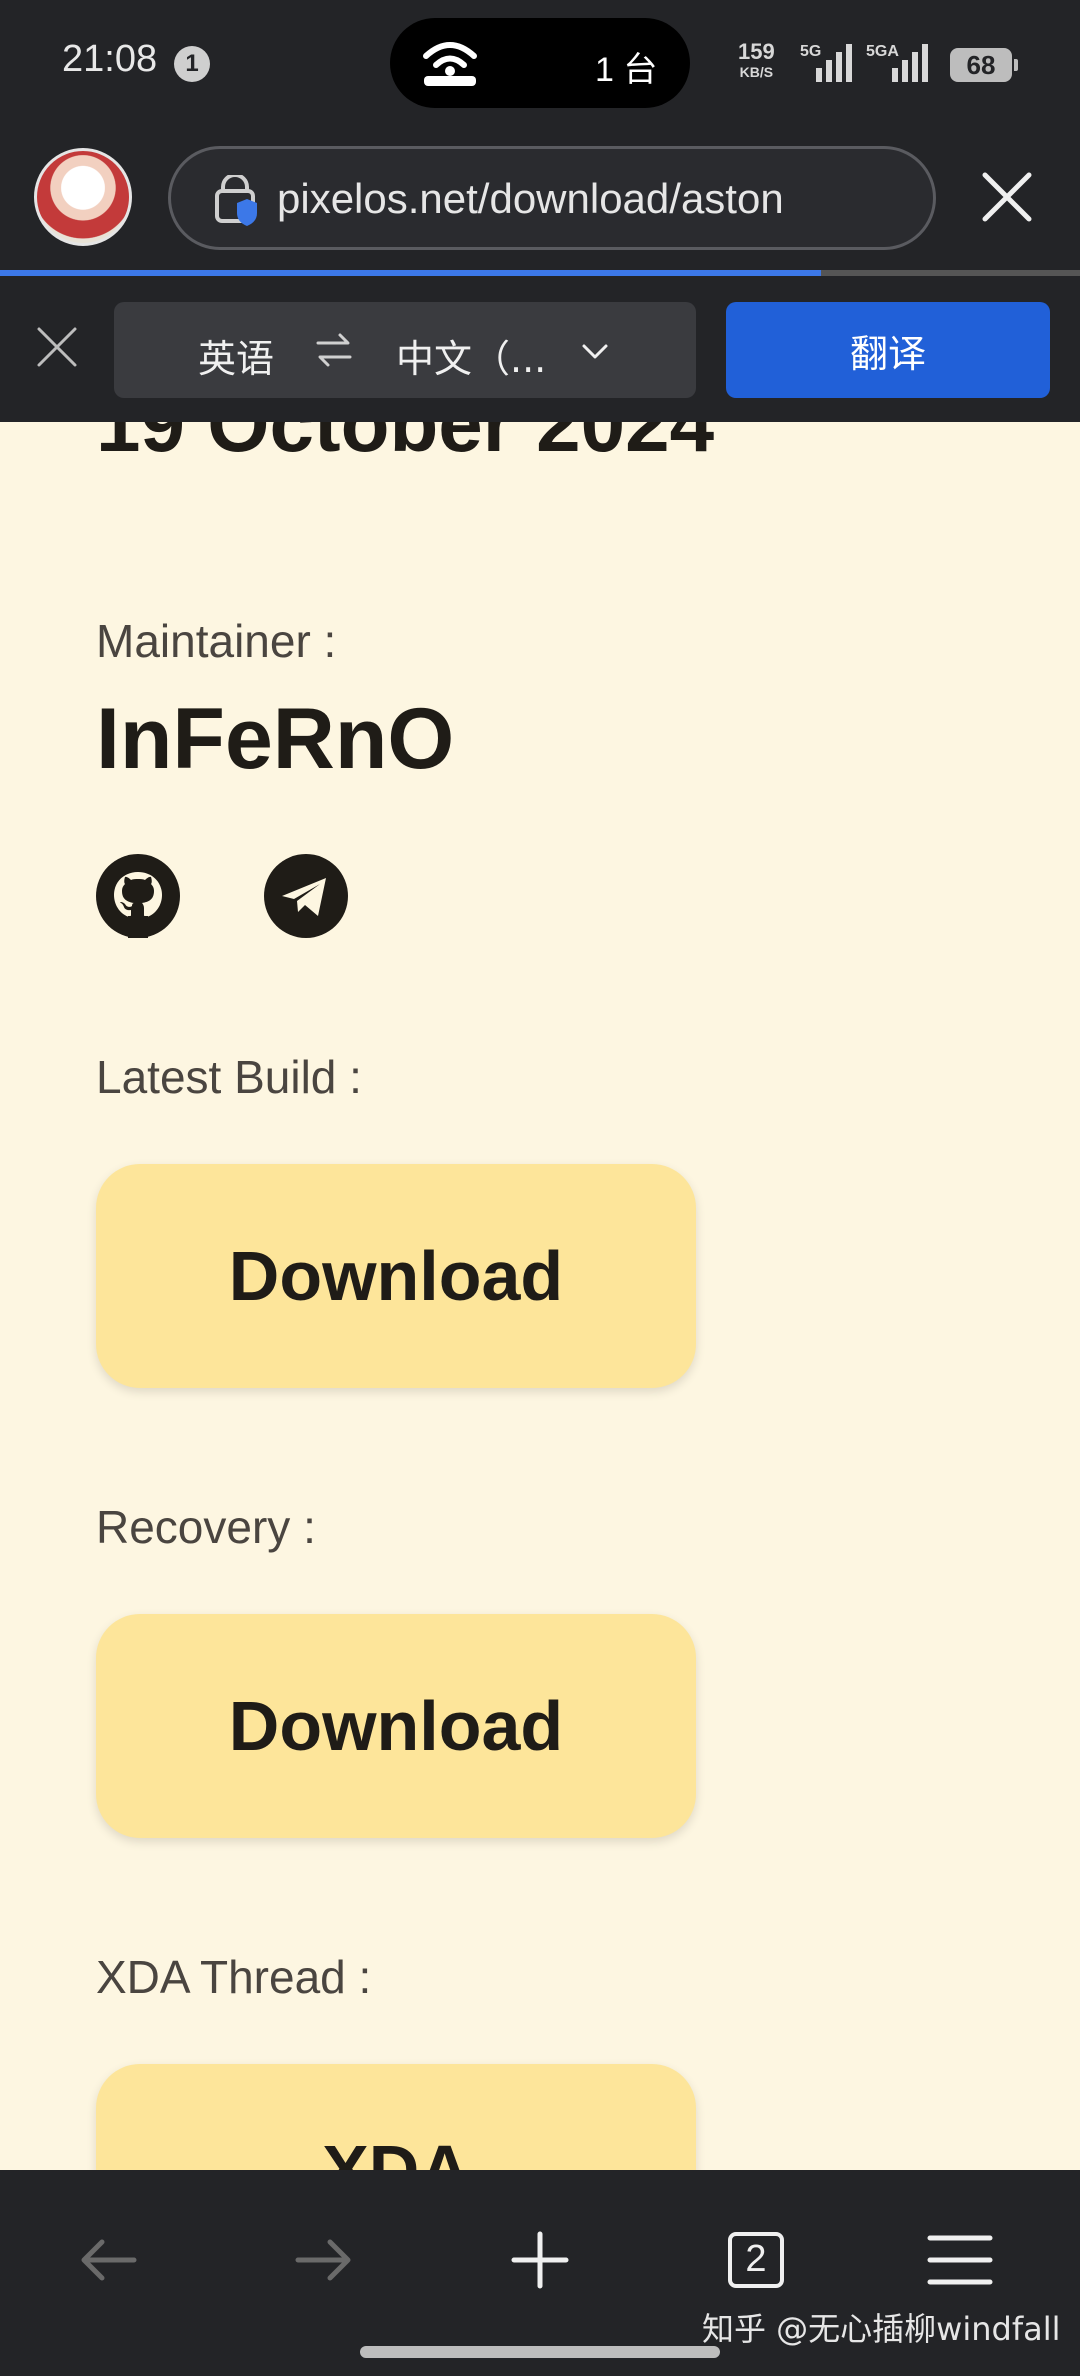  What do you see at coordinates (1007, 197) in the screenshot?
I see `close-icon` at bounding box center [1007, 197].